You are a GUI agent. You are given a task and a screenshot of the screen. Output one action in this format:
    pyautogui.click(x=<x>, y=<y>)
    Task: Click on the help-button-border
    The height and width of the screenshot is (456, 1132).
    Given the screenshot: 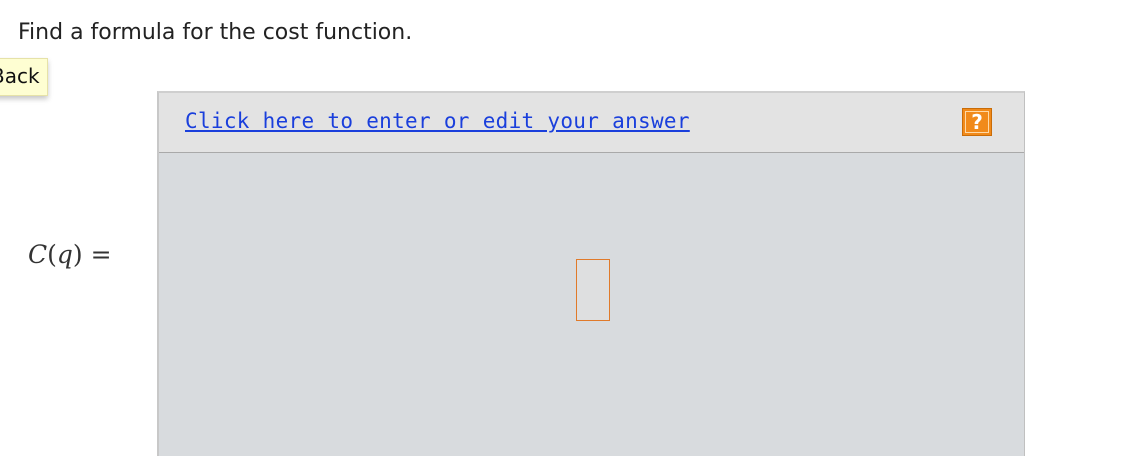 What is the action you would take?
    pyautogui.click(x=977, y=122)
    